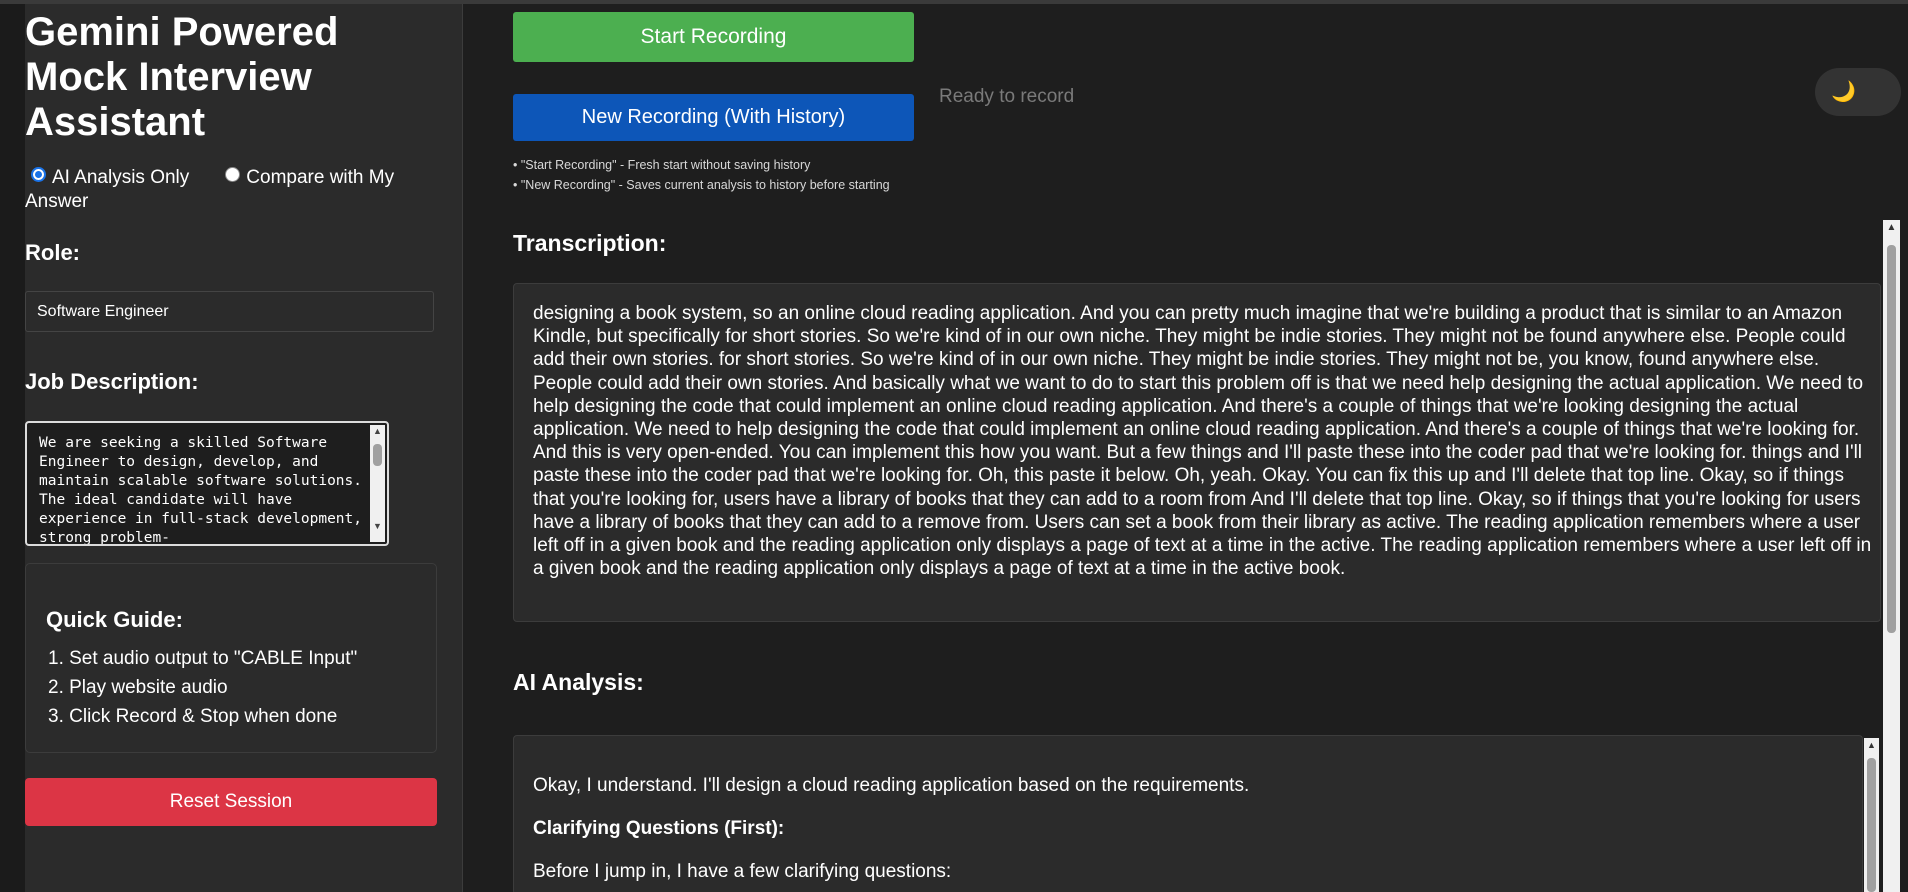 Image resolution: width=1908 pixels, height=892 pixels. Describe the element at coordinates (713, 117) in the screenshot. I see `new-recording-button: New Recording (With History)` at that location.